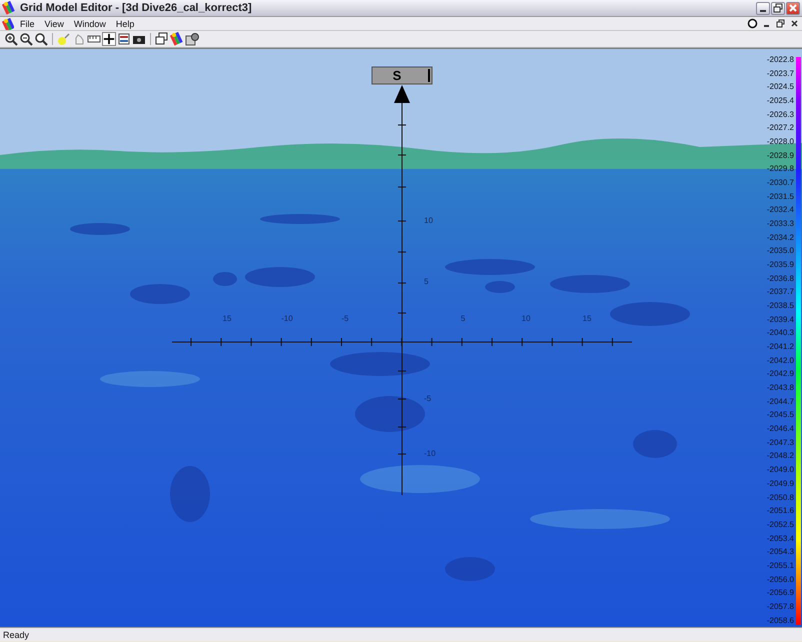 The width and height of the screenshot is (802, 642). I want to click on scale-label: -2038.5, so click(780, 305).